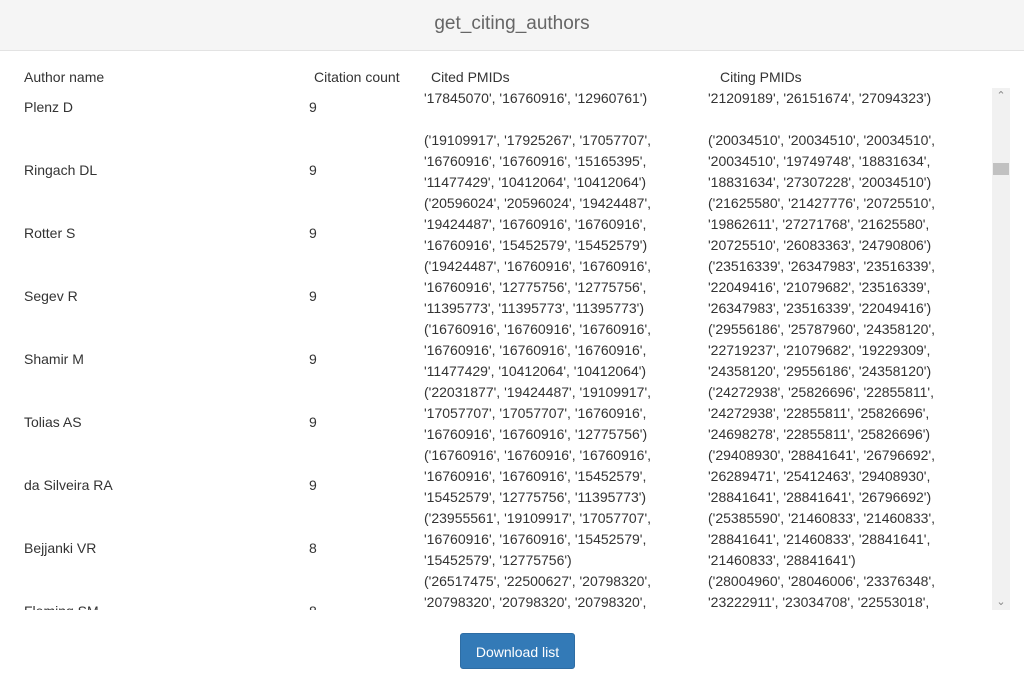 This screenshot has height=690, width=1024. Describe the element at coordinates (820, 497) in the screenshot. I see `citing-pmids-line: '28841641', '28841641', '26796692')` at that location.